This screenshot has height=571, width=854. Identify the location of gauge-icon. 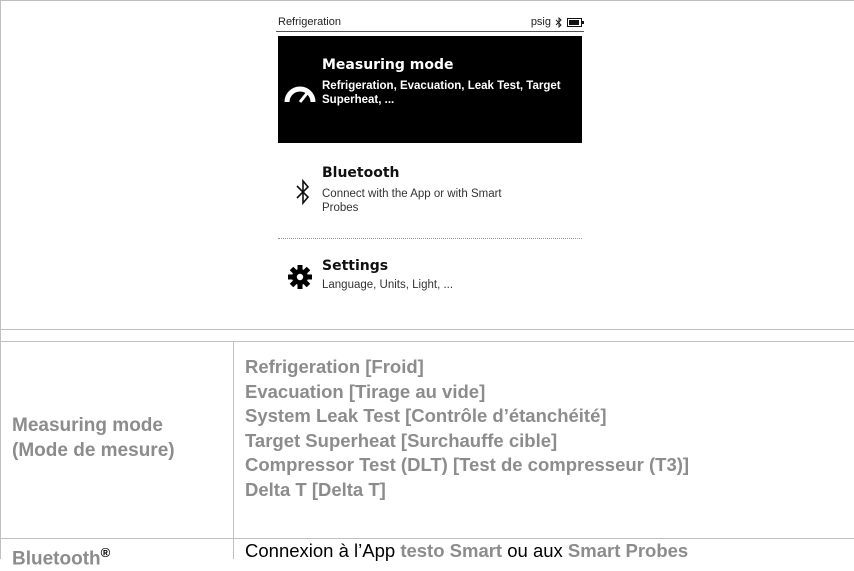
(300, 94).